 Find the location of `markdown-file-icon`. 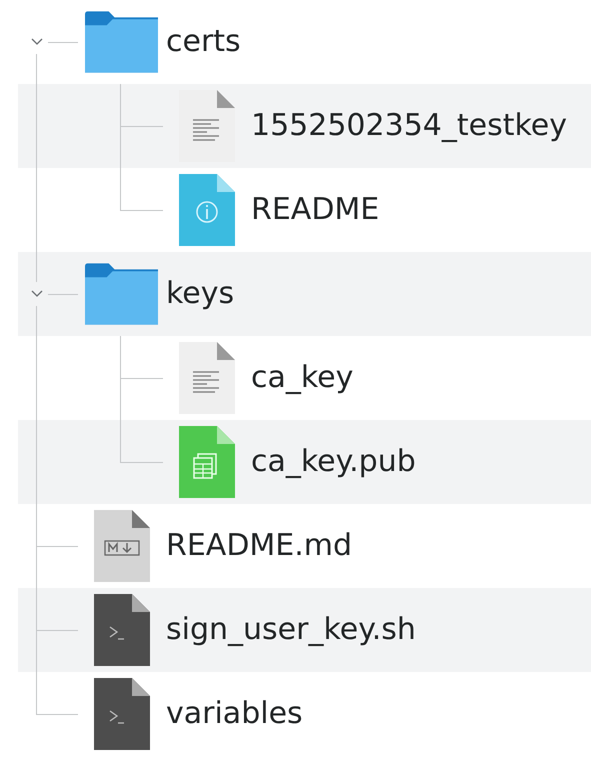

markdown-file-icon is located at coordinates (122, 546).